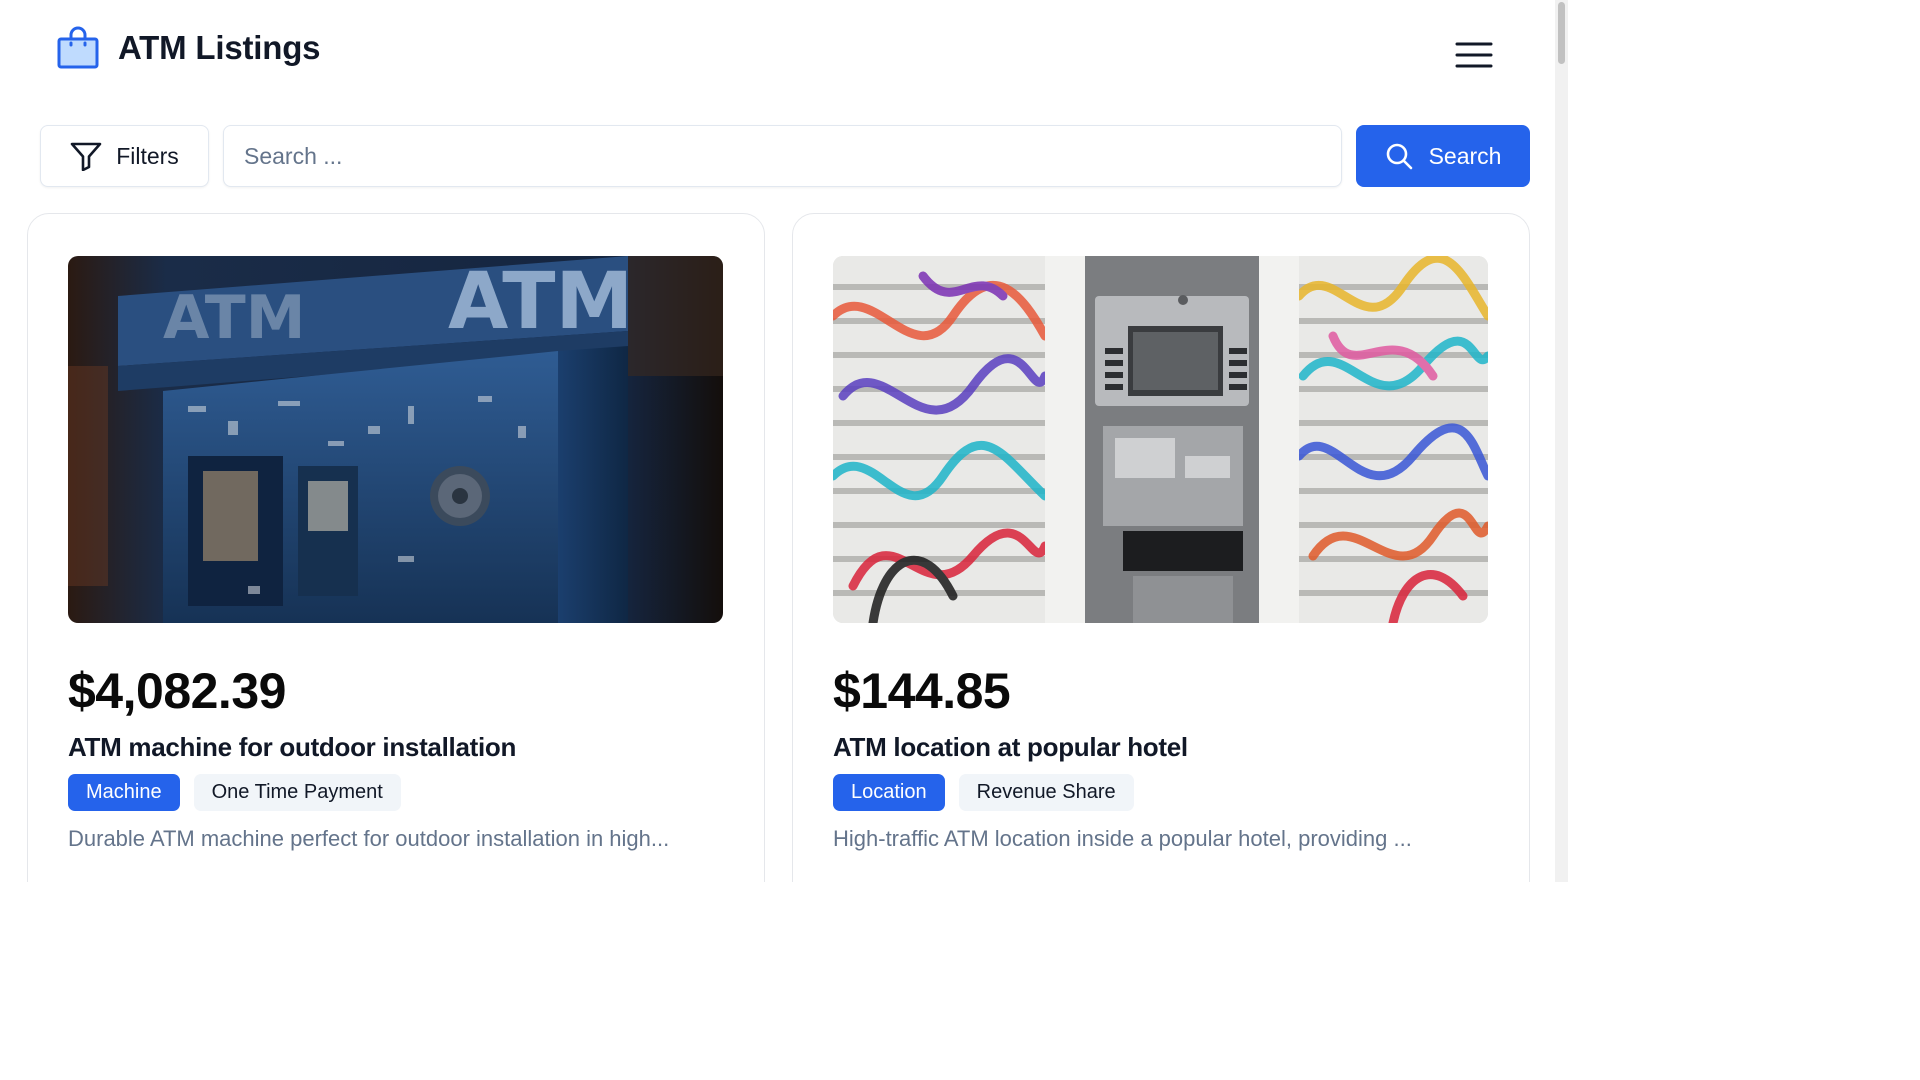 This screenshot has height=1080, width=1920. Describe the element at coordinates (292, 747) in the screenshot. I see `listing-title: ATM machine for outdoor installation` at that location.